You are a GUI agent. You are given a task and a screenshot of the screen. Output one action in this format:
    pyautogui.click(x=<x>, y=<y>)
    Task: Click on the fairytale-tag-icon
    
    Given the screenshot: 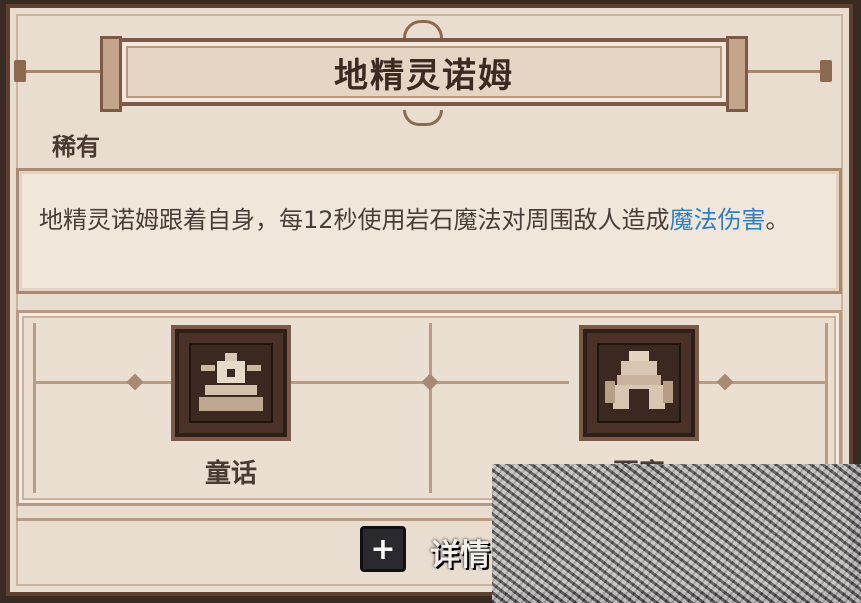 What is the action you would take?
    pyautogui.click(x=231, y=383)
    